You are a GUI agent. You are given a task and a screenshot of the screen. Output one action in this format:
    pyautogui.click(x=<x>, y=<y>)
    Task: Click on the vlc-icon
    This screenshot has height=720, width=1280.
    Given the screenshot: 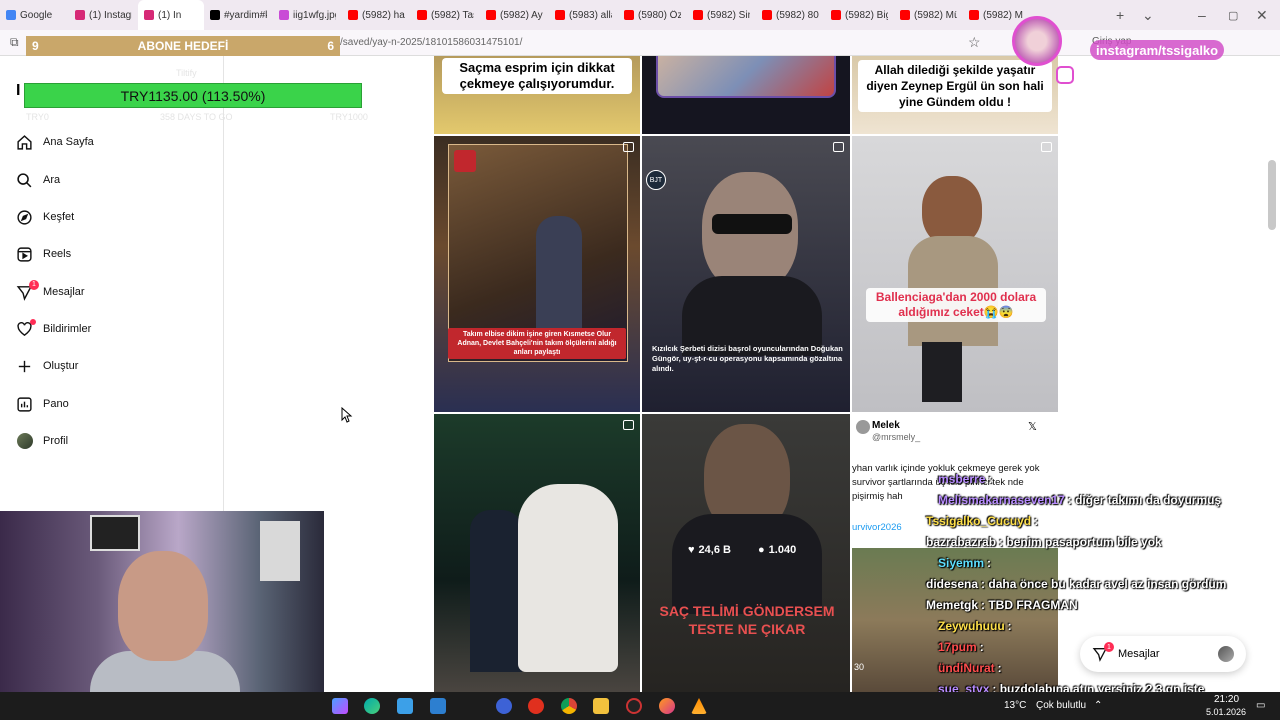 What is the action you would take?
    pyautogui.click(x=699, y=706)
    